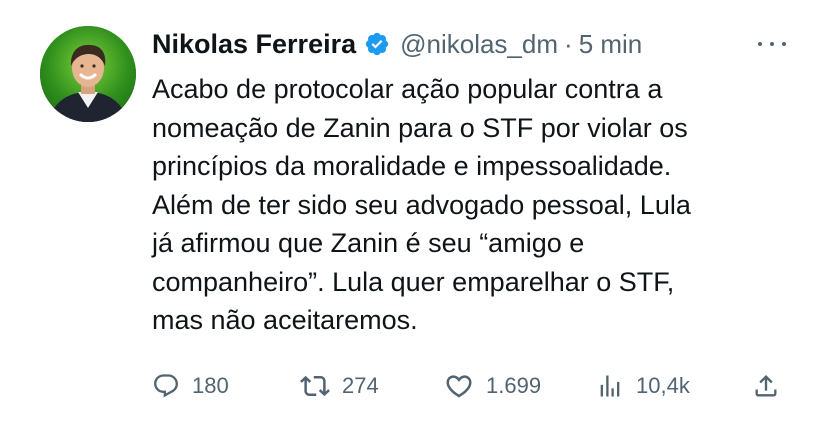 The image size is (828, 433). Describe the element at coordinates (285, 320) in the screenshot. I see `tweet-text-line: mas não aceitaremos.` at that location.